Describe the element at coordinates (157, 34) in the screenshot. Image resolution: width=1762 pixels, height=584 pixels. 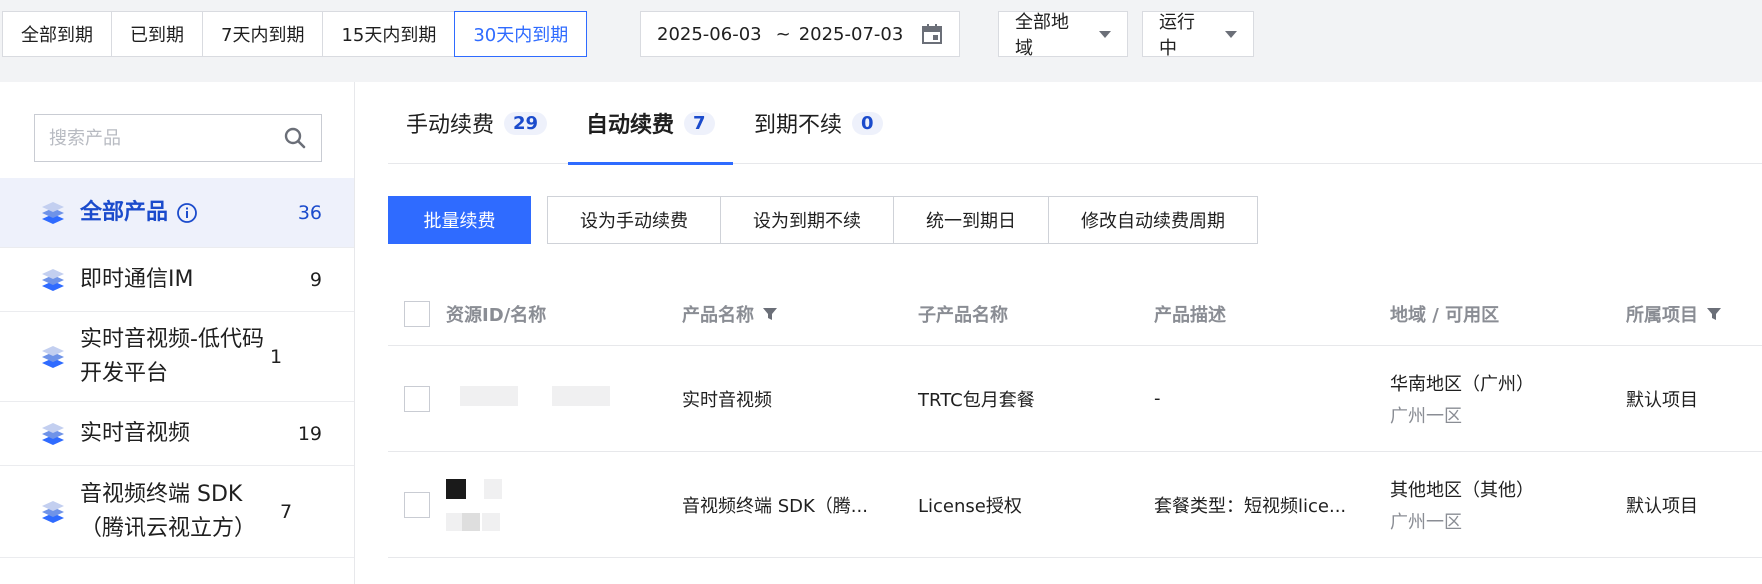
I see `segment-expired: 已到期` at that location.